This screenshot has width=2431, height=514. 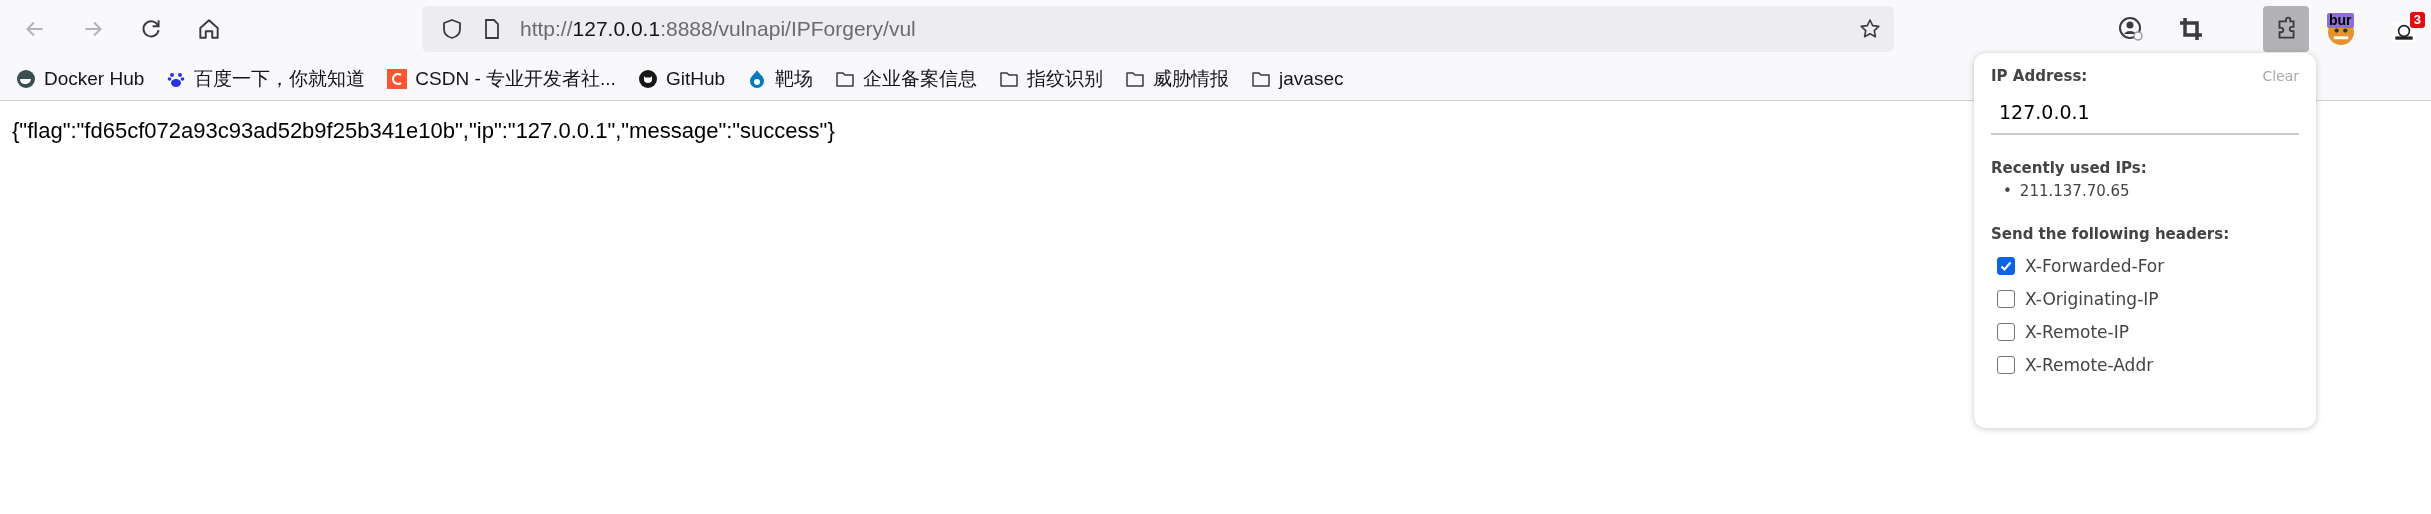 I want to click on checkbox-label: X-Forwarded-For, so click(x=2095, y=265).